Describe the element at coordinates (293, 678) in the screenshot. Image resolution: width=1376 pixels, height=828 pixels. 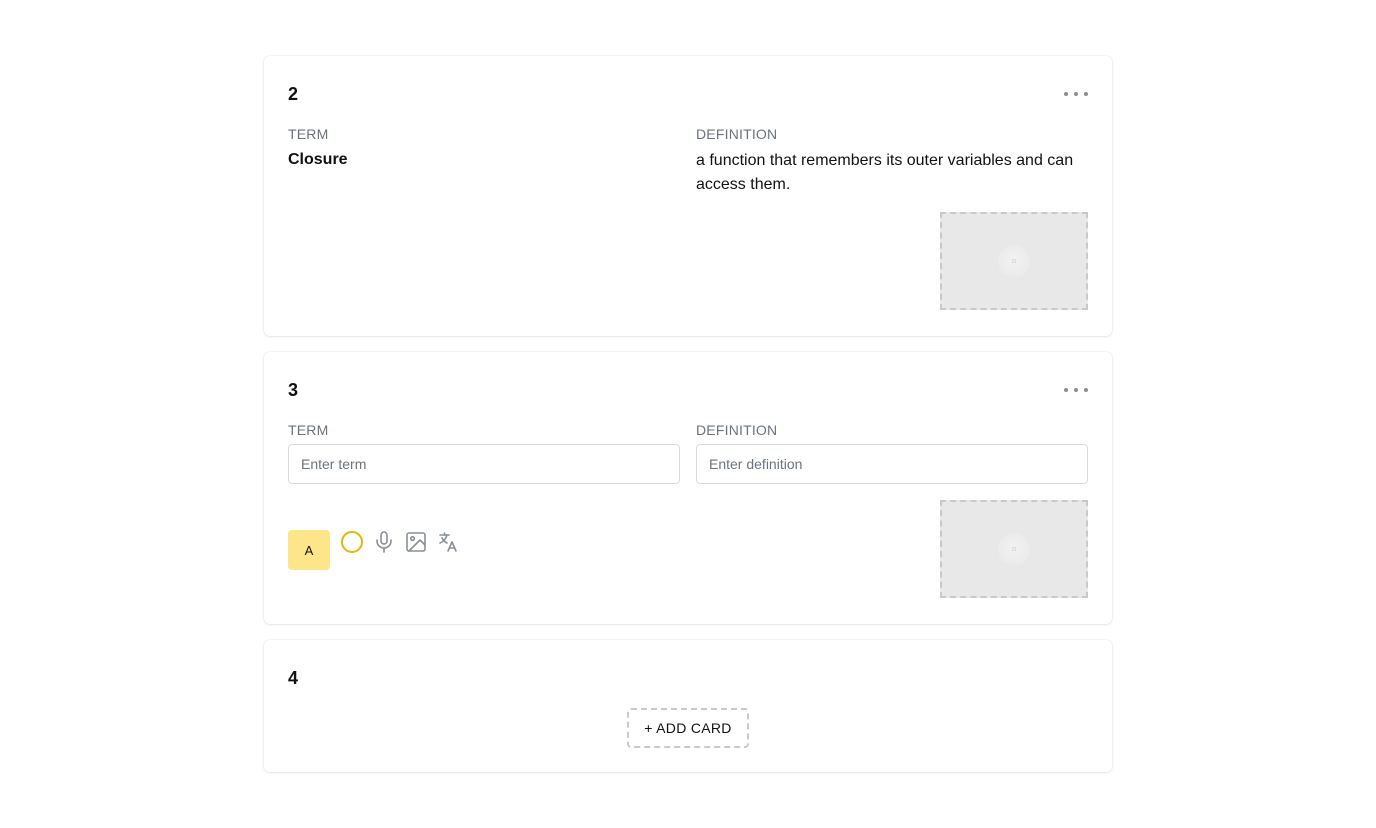
I see `card-number: 4` at that location.